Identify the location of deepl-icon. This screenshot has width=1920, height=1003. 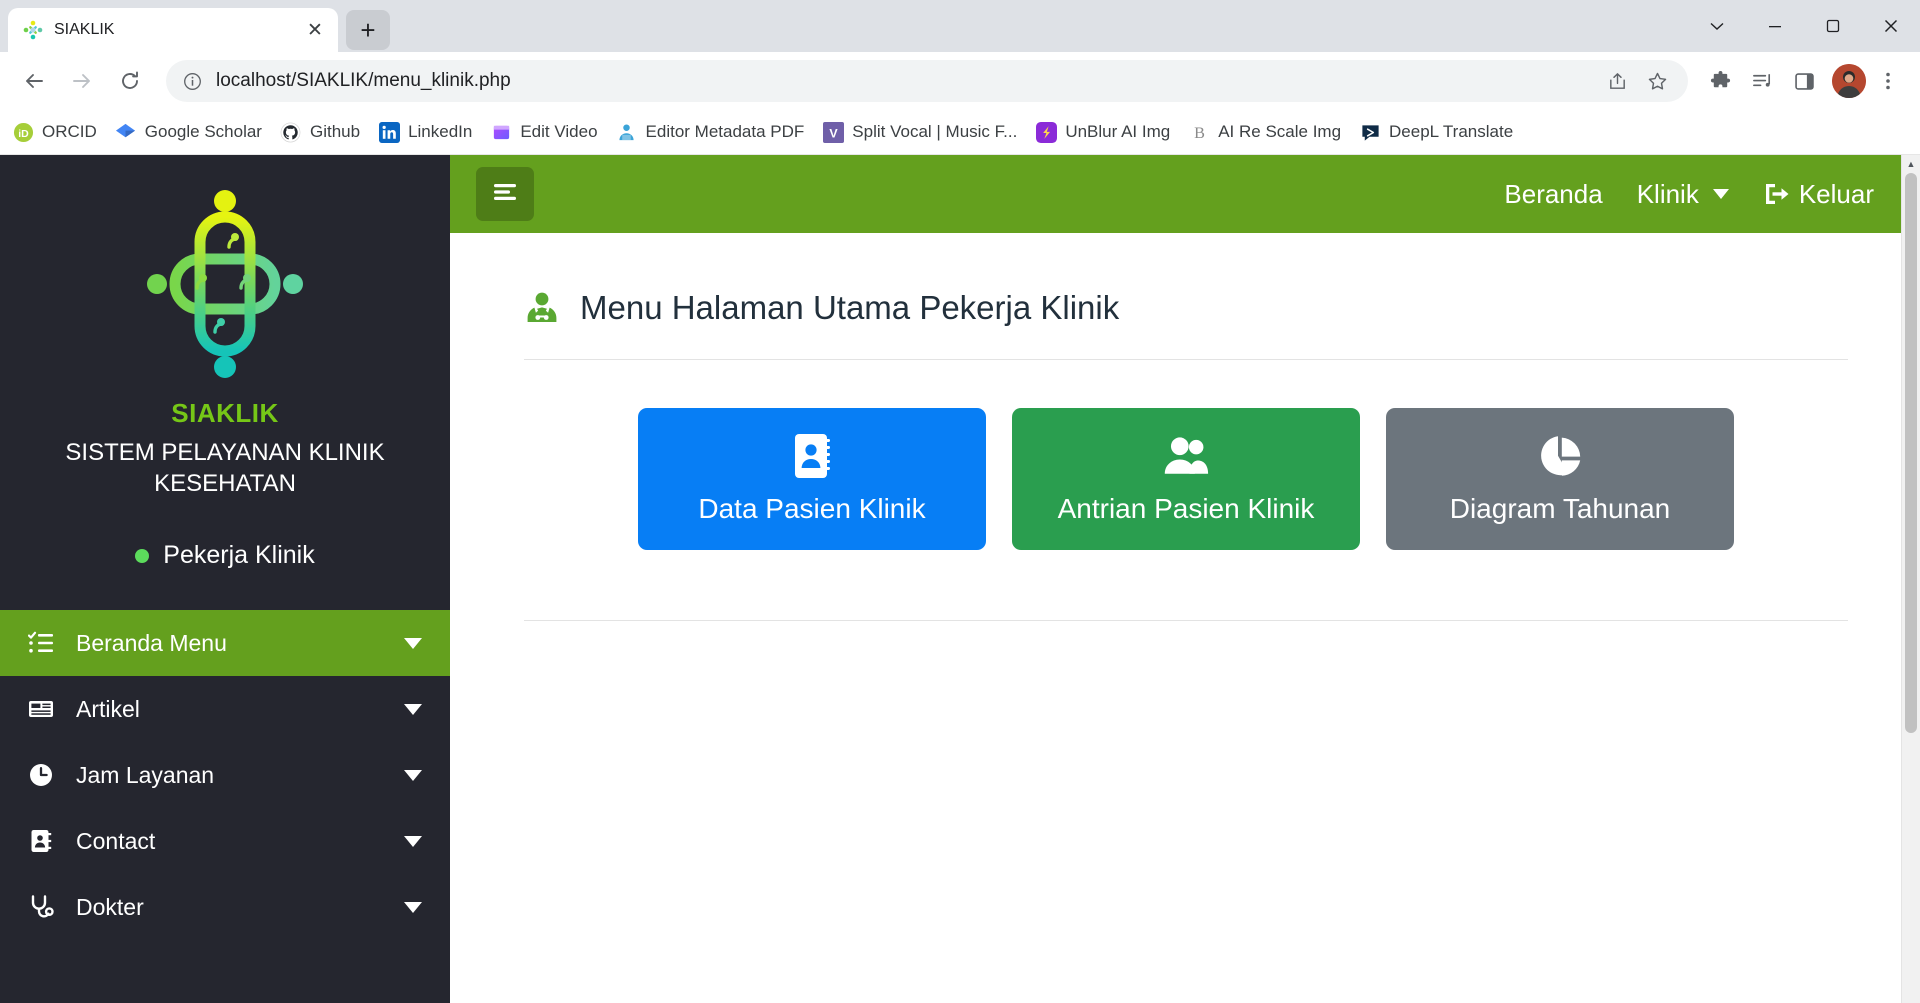
(1370, 132).